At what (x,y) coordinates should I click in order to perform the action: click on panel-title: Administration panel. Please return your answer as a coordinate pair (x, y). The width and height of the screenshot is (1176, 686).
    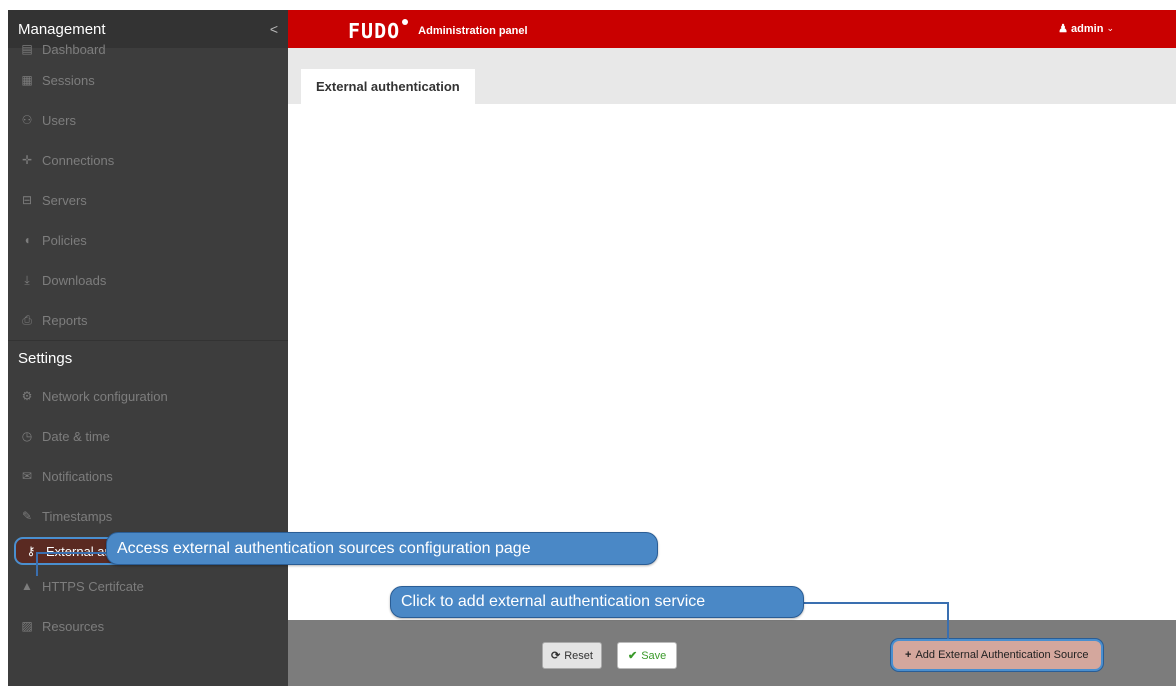
    Looking at the image, I should click on (473, 31).